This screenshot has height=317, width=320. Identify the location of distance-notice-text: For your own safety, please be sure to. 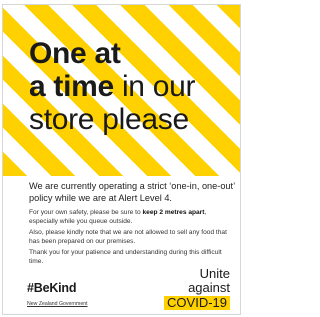
(86, 212).